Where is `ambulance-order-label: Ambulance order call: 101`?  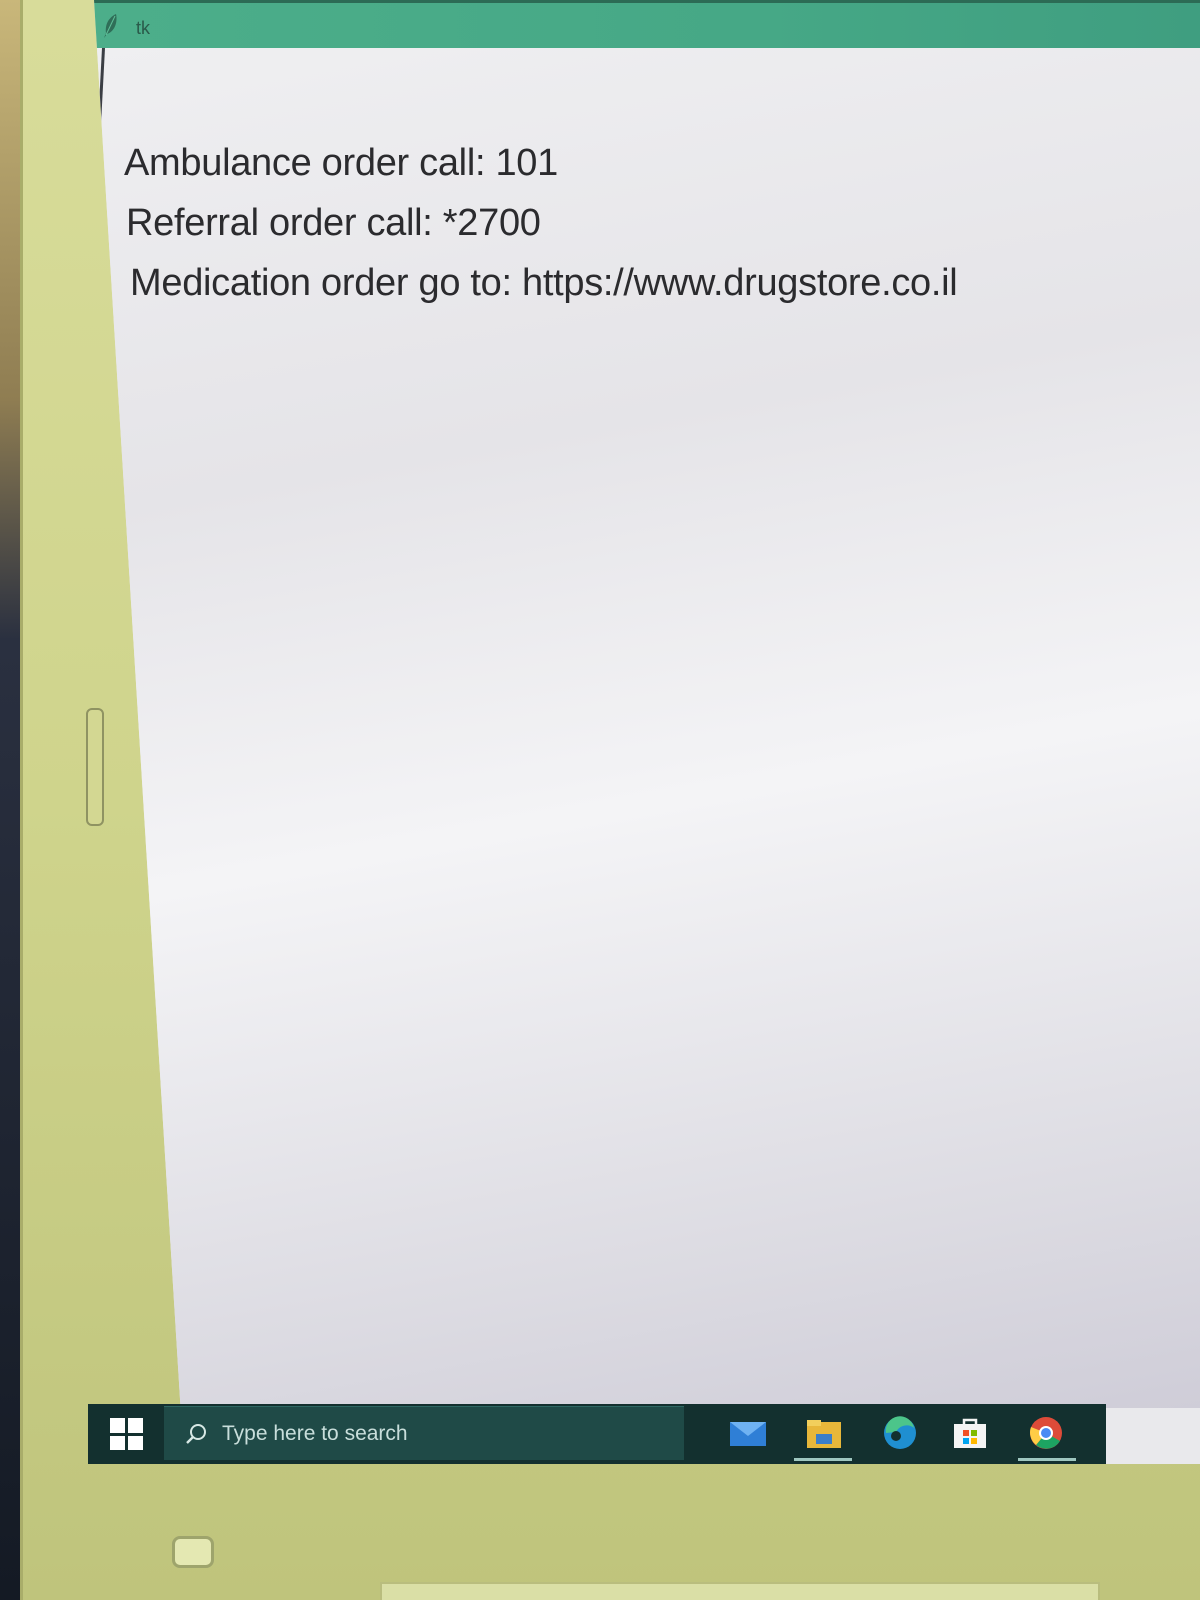 ambulance-order-label: Ambulance order call: 101 is located at coordinates (341, 163).